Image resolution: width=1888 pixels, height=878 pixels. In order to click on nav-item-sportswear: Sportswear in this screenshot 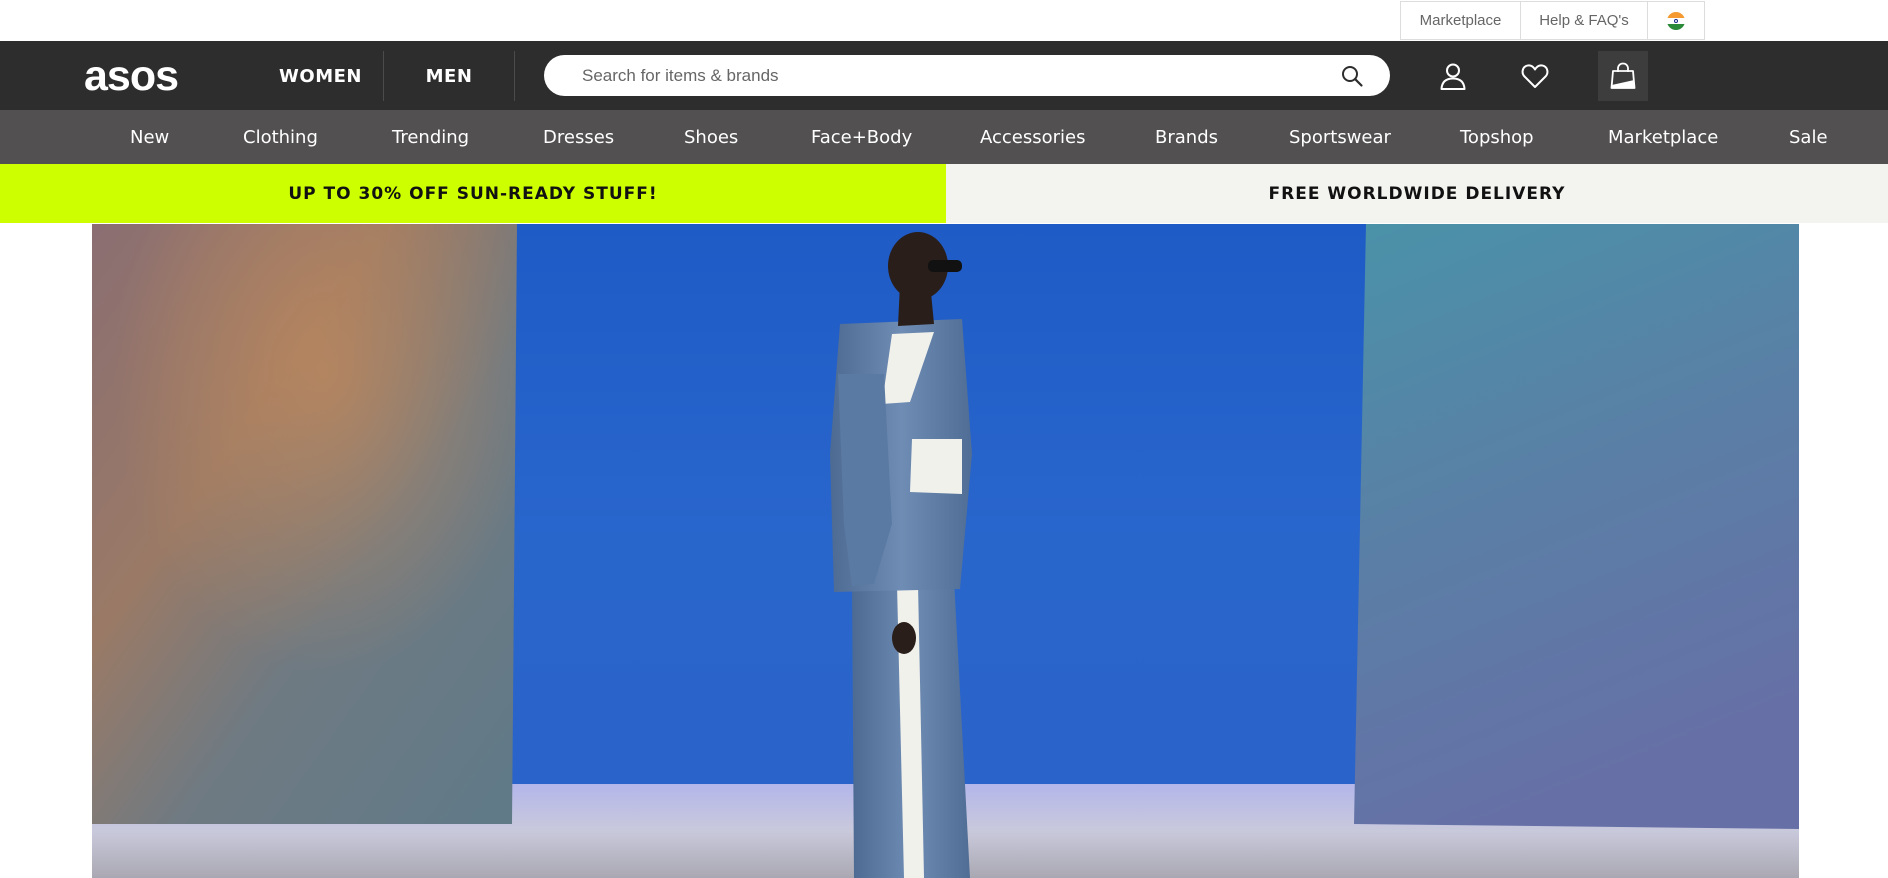, I will do `click(1340, 137)`.